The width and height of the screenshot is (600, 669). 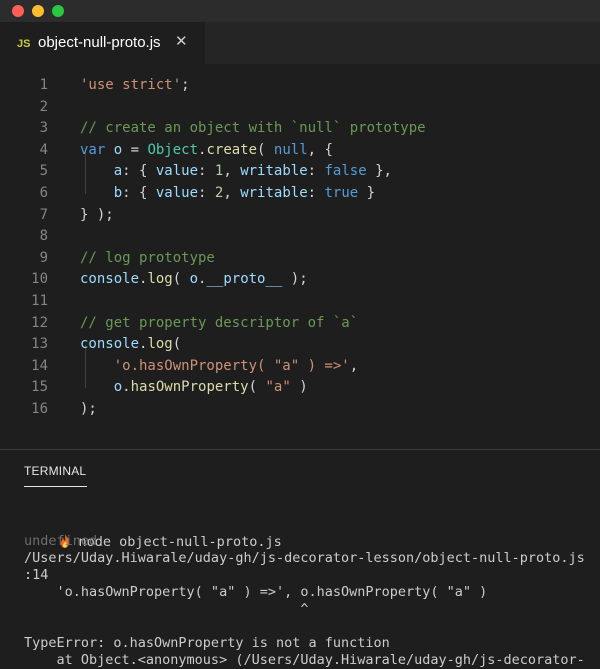 I want to click on code-token: log, so click(x=160, y=279).